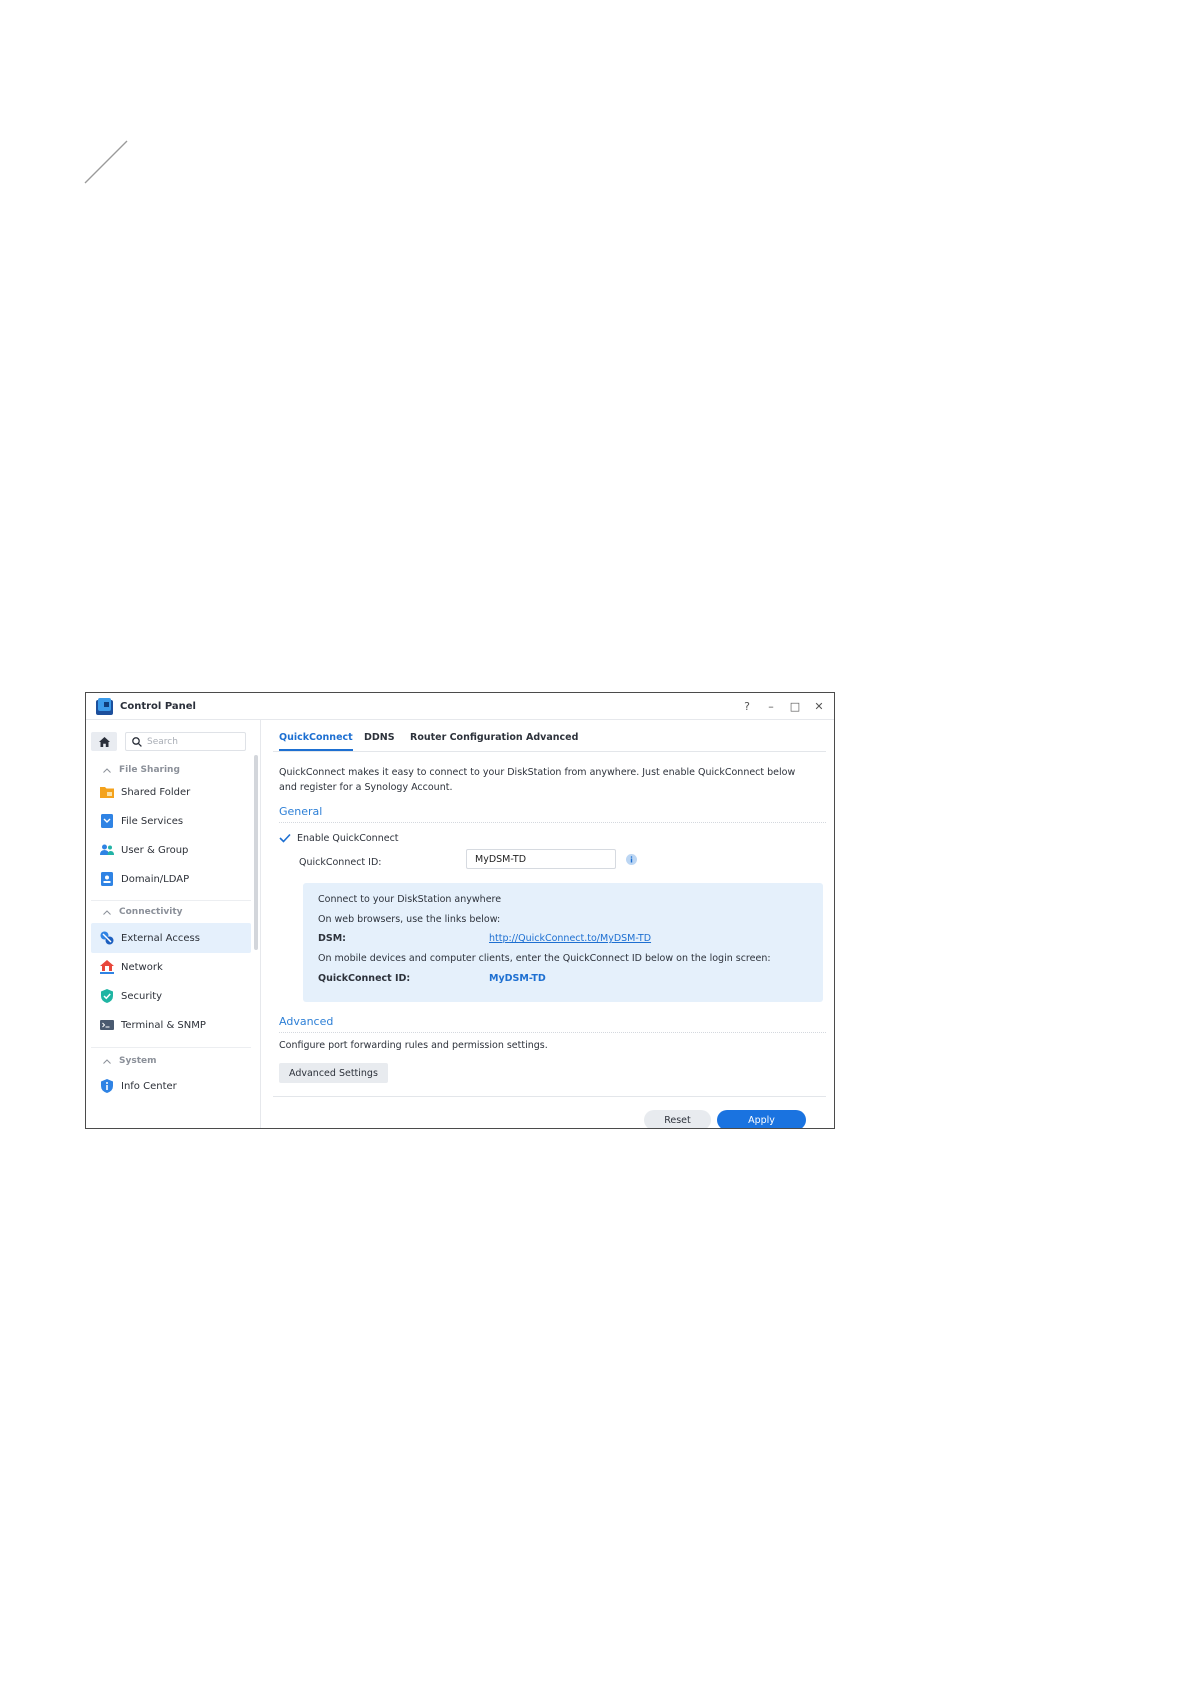 This screenshot has width=1191, height=1684. What do you see at coordinates (156, 792) in the screenshot?
I see `sidebar-item-label: Shared Folder` at bounding box center [156, 792].